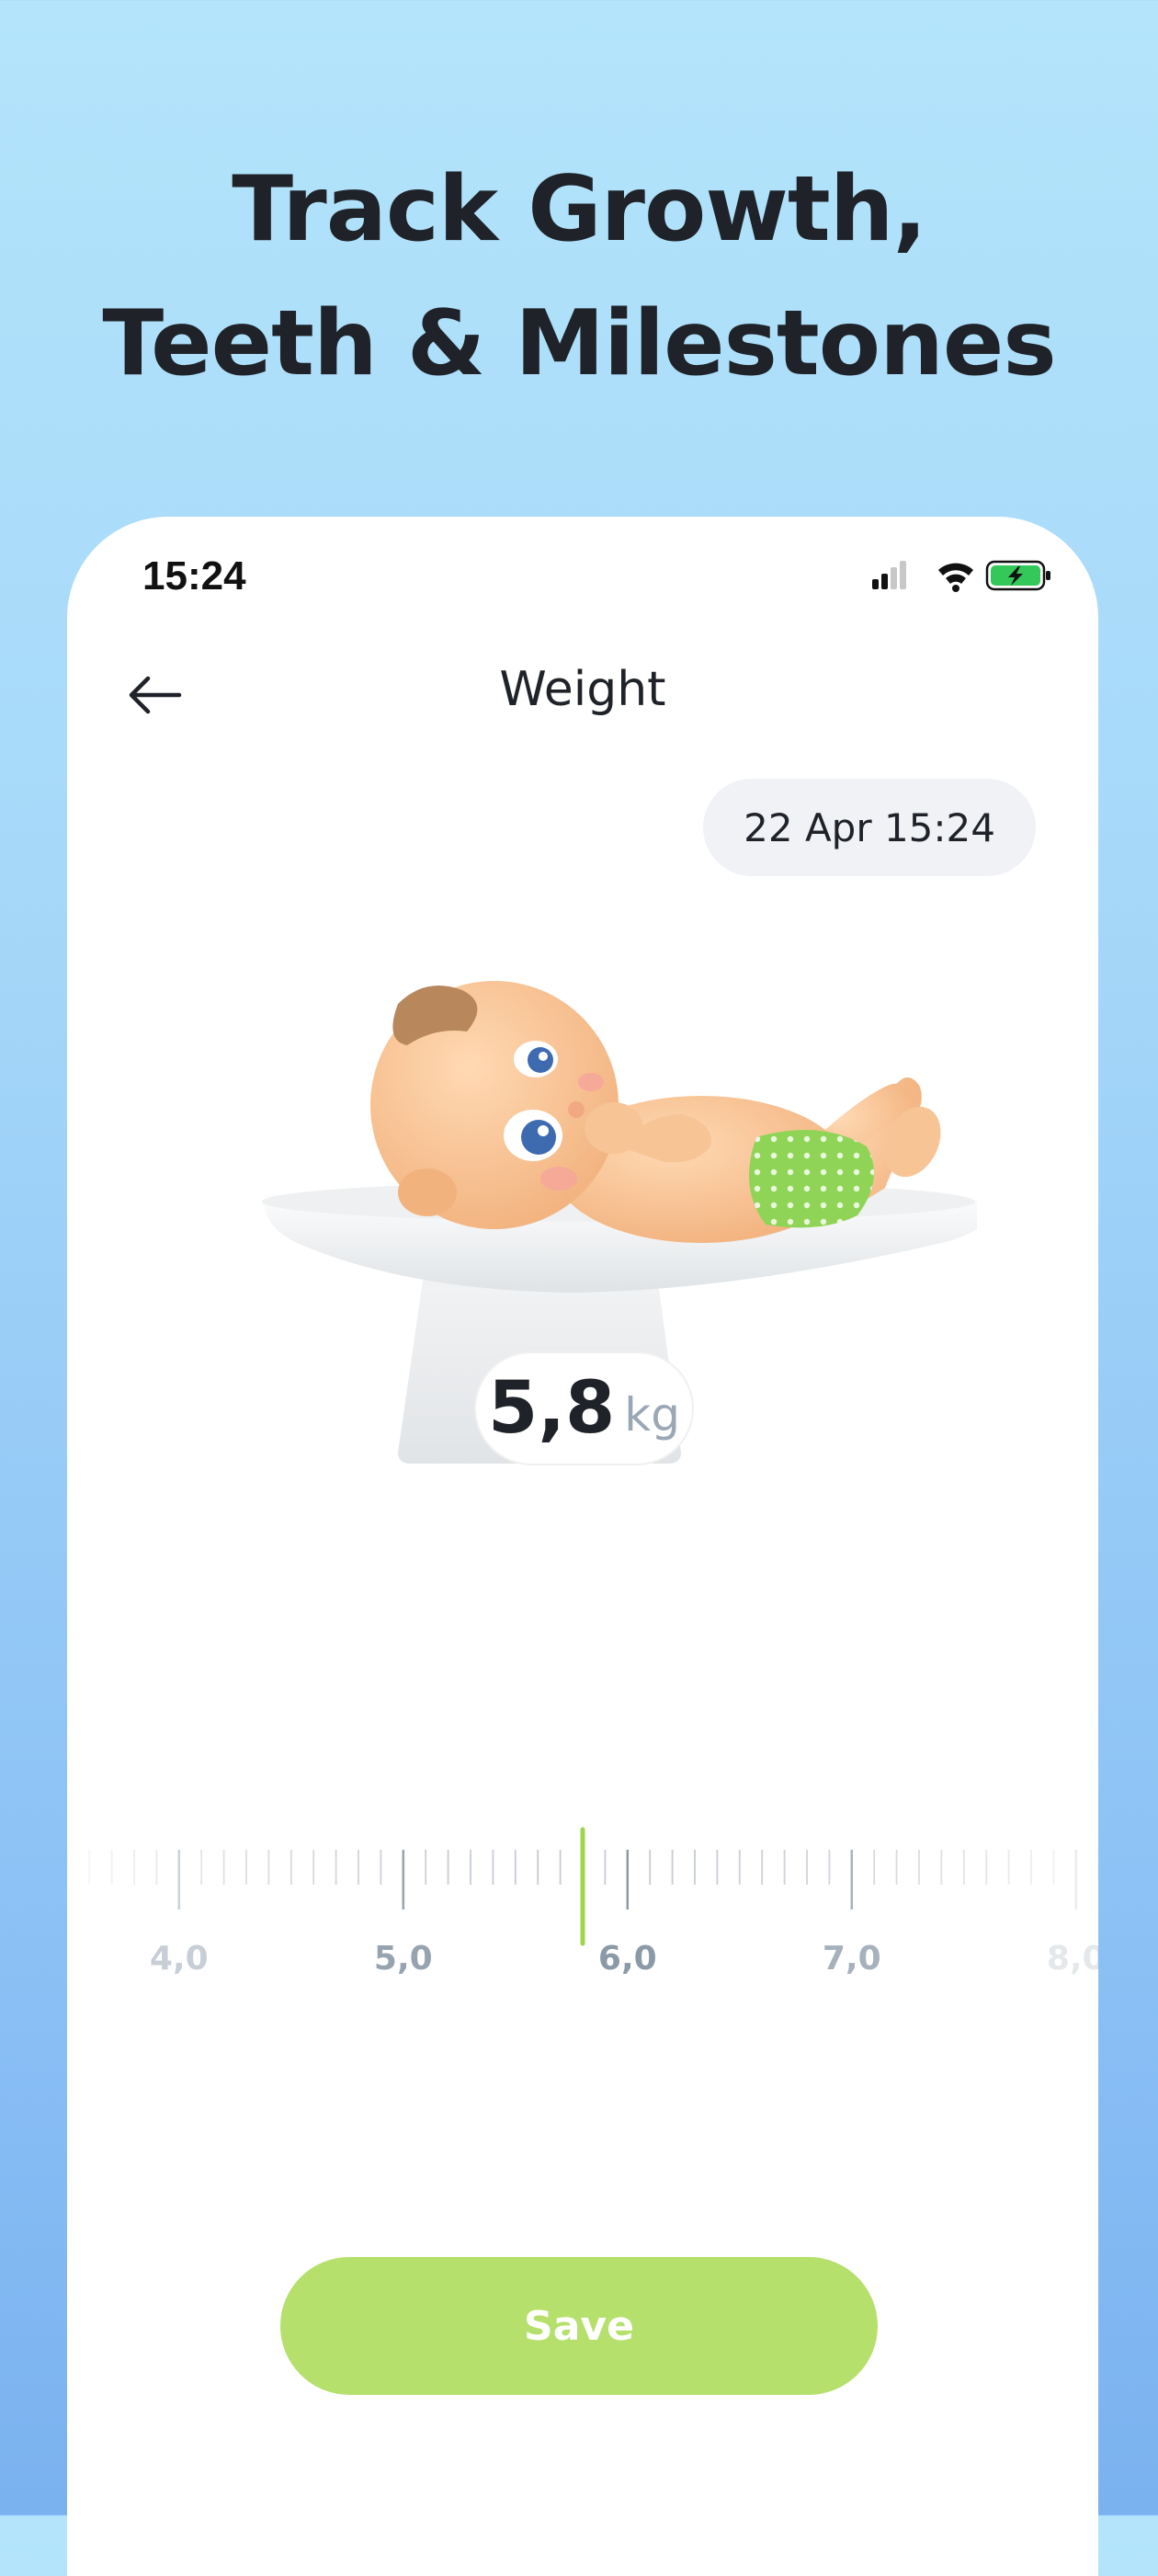 The width and height of the screenshot is (1158, 2576). What do you see at coordinates (852, 1959) in the screenshot?
I see `ruler-label: 7,0` at bounding box center [852, 1959].